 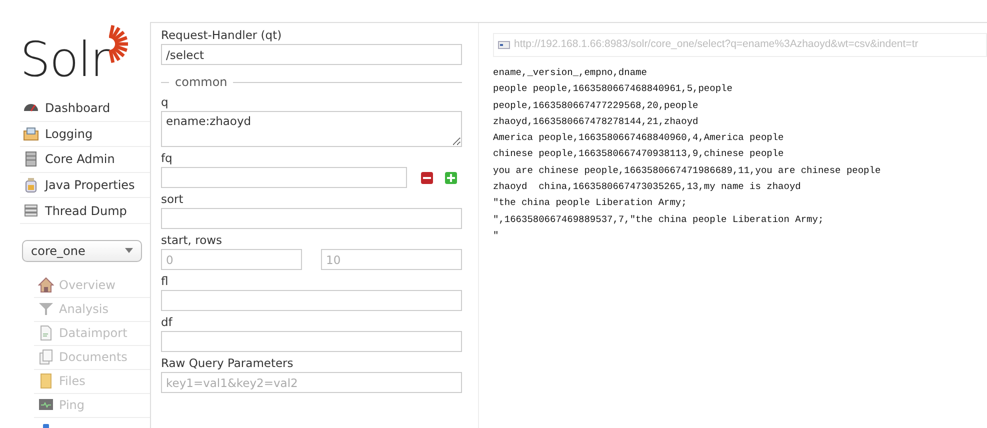 What do you see at coordinates (647, 187) in the screenshot?
I see `result-line: zhaoyd china,1663580667473035265,13,my name is zhaoyd` at bounding box center [647, 187].